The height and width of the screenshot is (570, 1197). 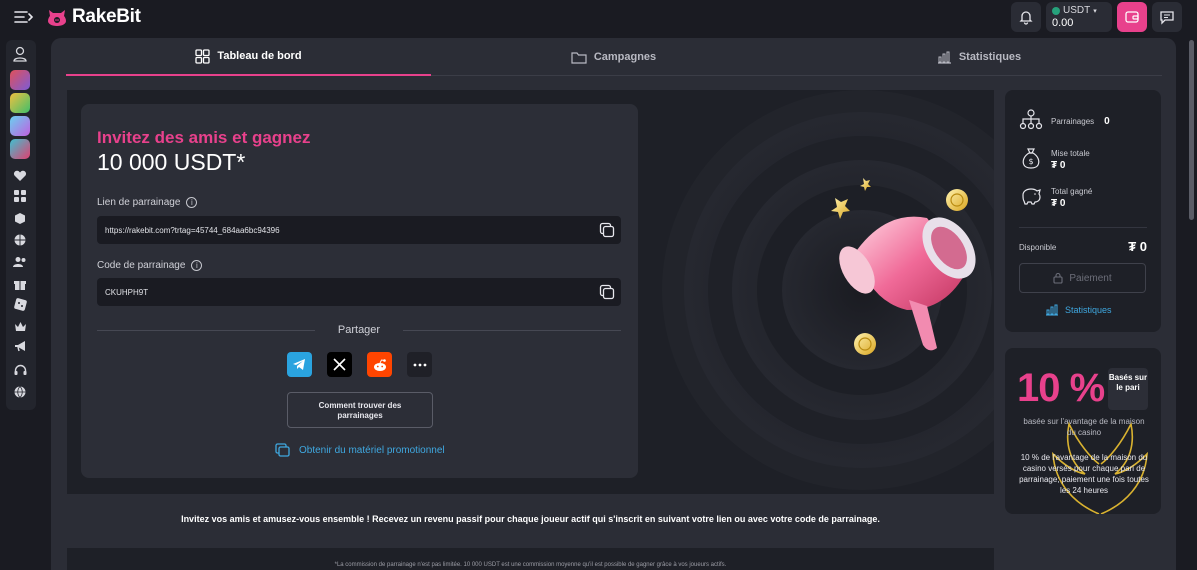 I want to click on currency-label: USDT, so click(x=1077, y=10).